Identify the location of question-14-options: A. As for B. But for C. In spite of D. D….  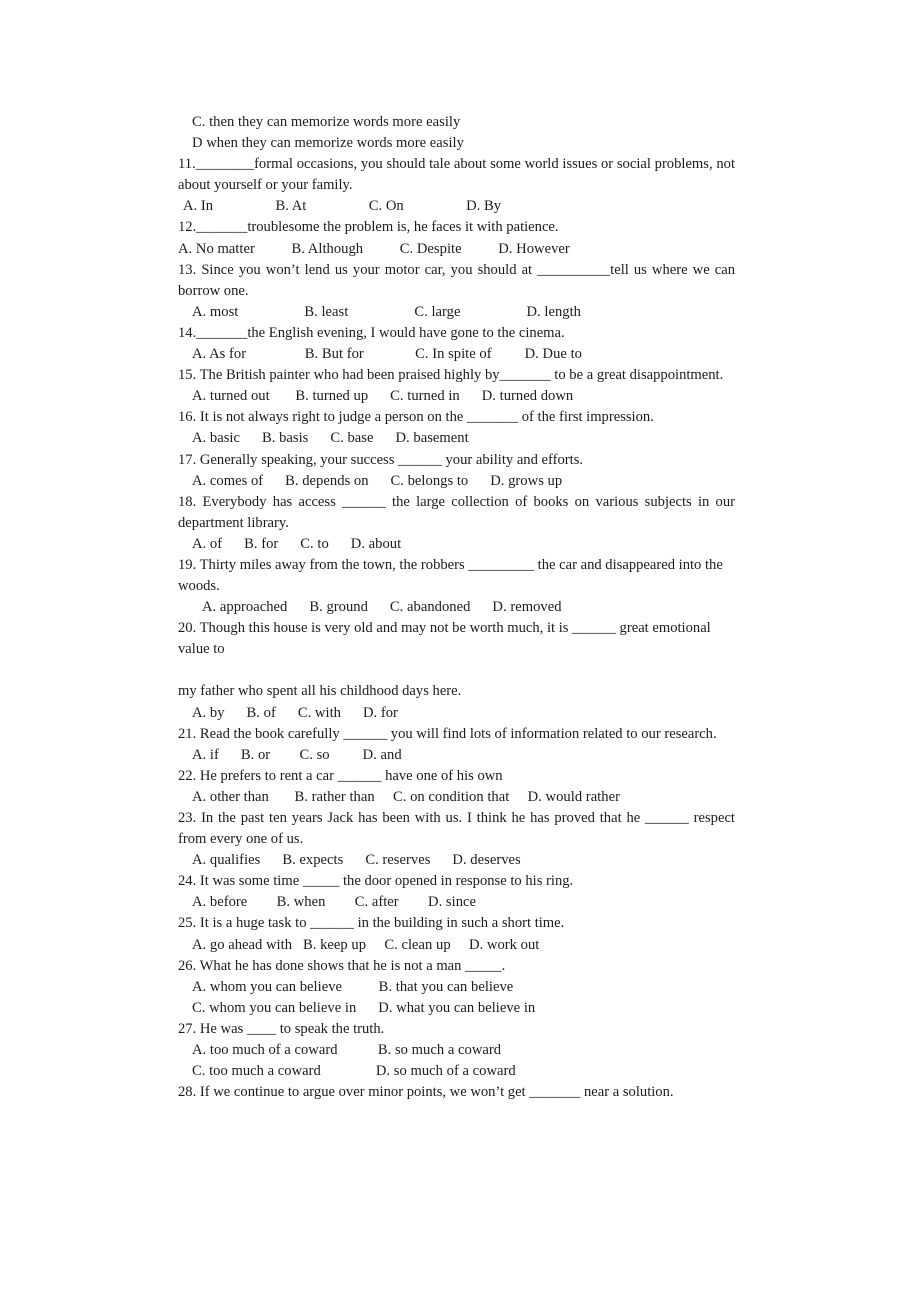
(387, 354).